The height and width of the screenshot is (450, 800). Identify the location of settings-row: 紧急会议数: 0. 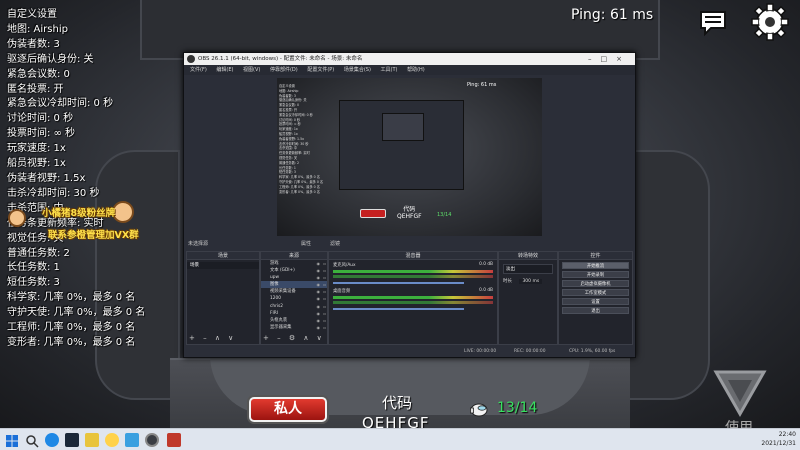
(38, 74).